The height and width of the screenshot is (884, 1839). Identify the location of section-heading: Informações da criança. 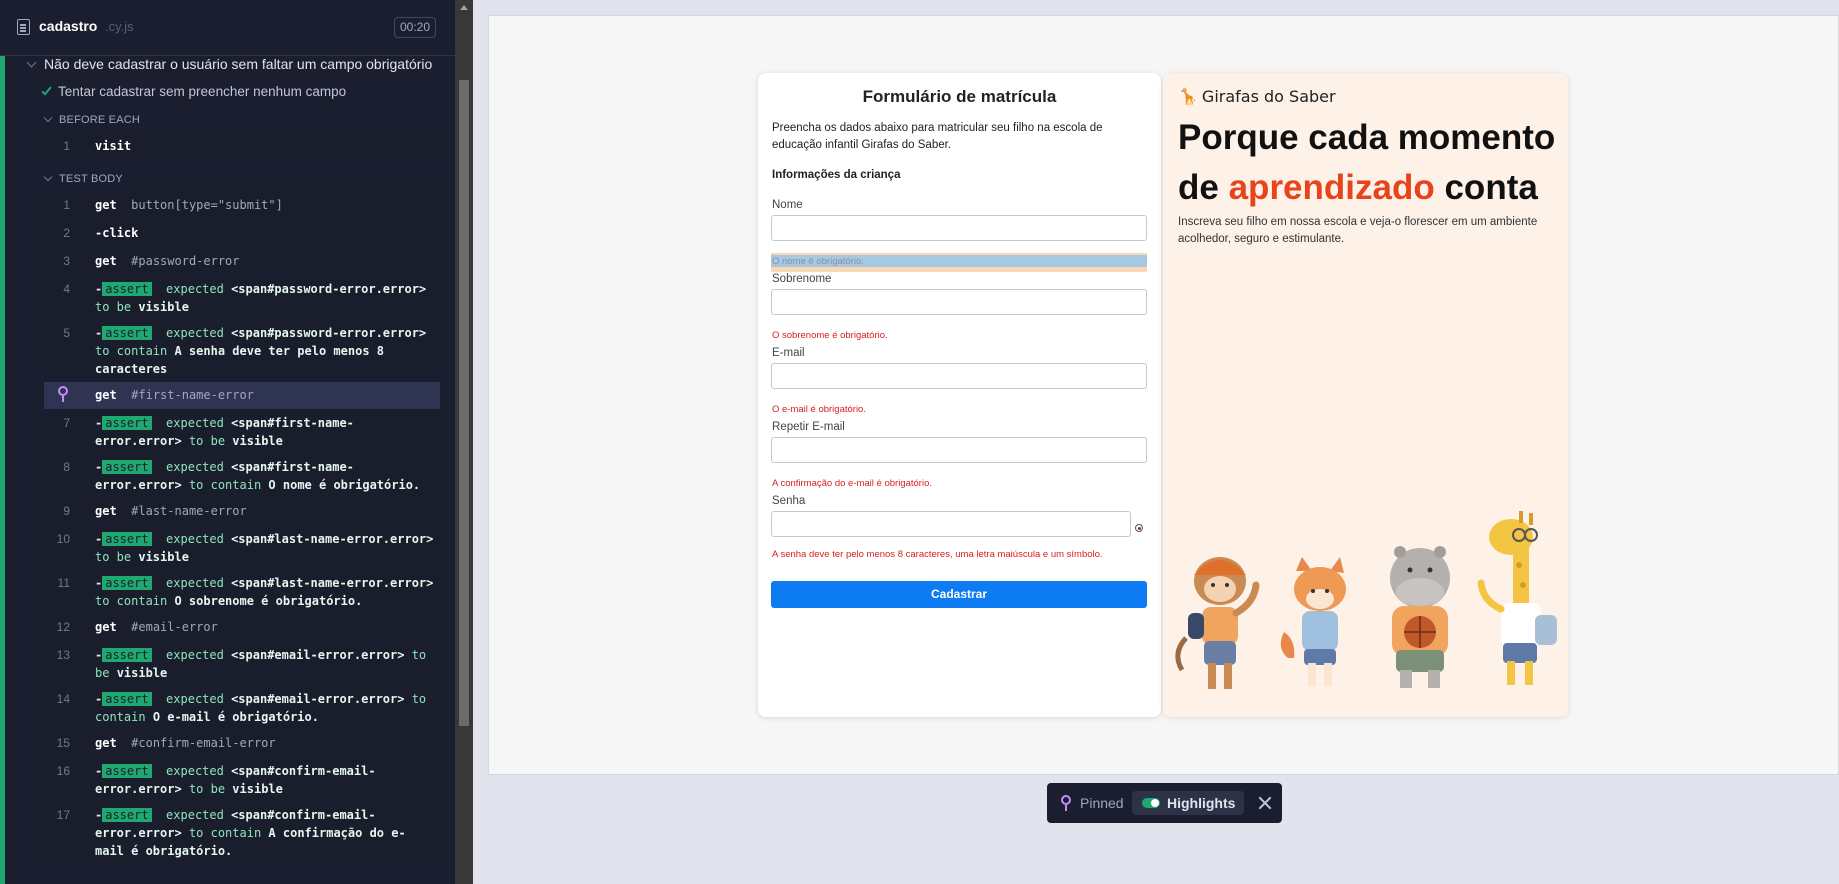
(836, 175).